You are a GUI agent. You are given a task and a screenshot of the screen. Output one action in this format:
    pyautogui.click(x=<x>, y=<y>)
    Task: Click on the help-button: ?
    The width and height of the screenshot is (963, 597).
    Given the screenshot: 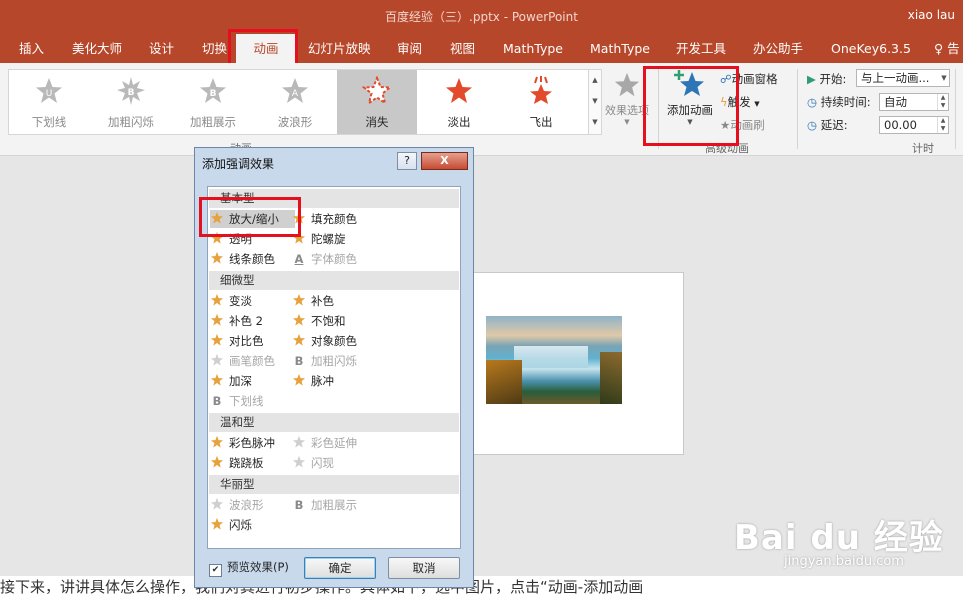 What is the action you would take?
    pyautogui.click(x=407, y=161)
    